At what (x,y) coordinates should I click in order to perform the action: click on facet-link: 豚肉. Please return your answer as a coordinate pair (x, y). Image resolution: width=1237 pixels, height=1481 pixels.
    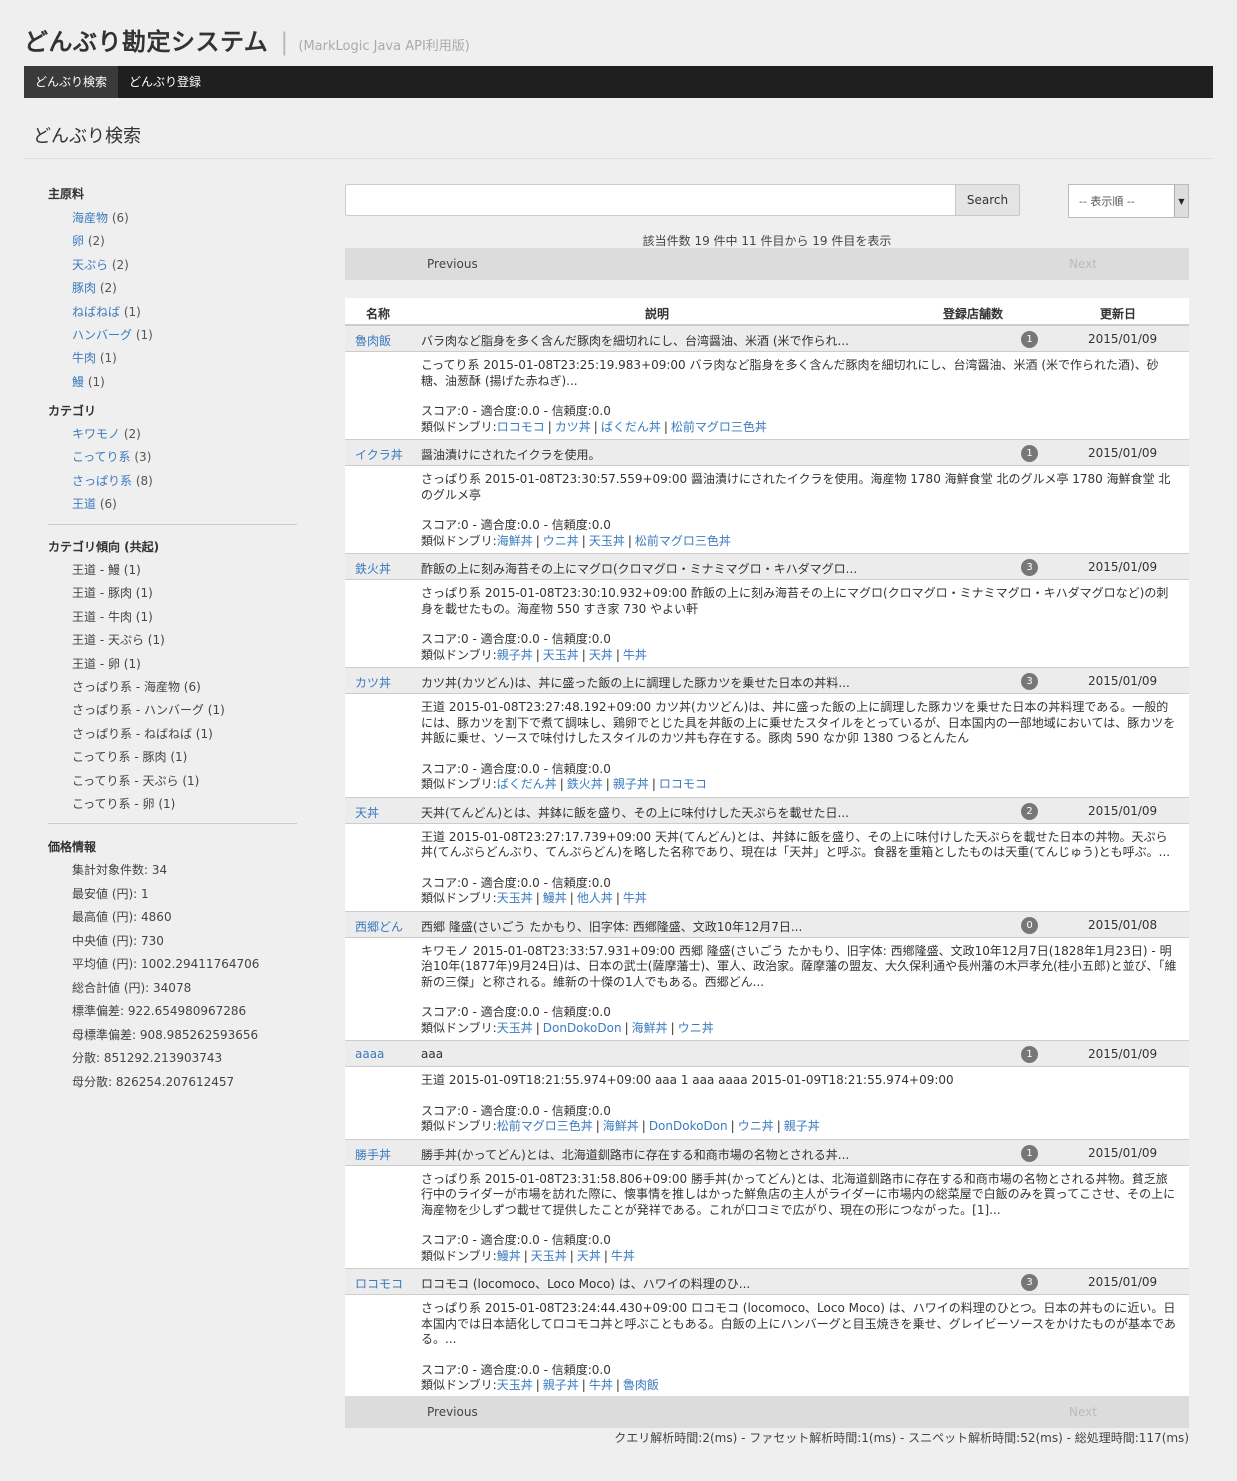
    Looking at the image, I should click on (84, 288).